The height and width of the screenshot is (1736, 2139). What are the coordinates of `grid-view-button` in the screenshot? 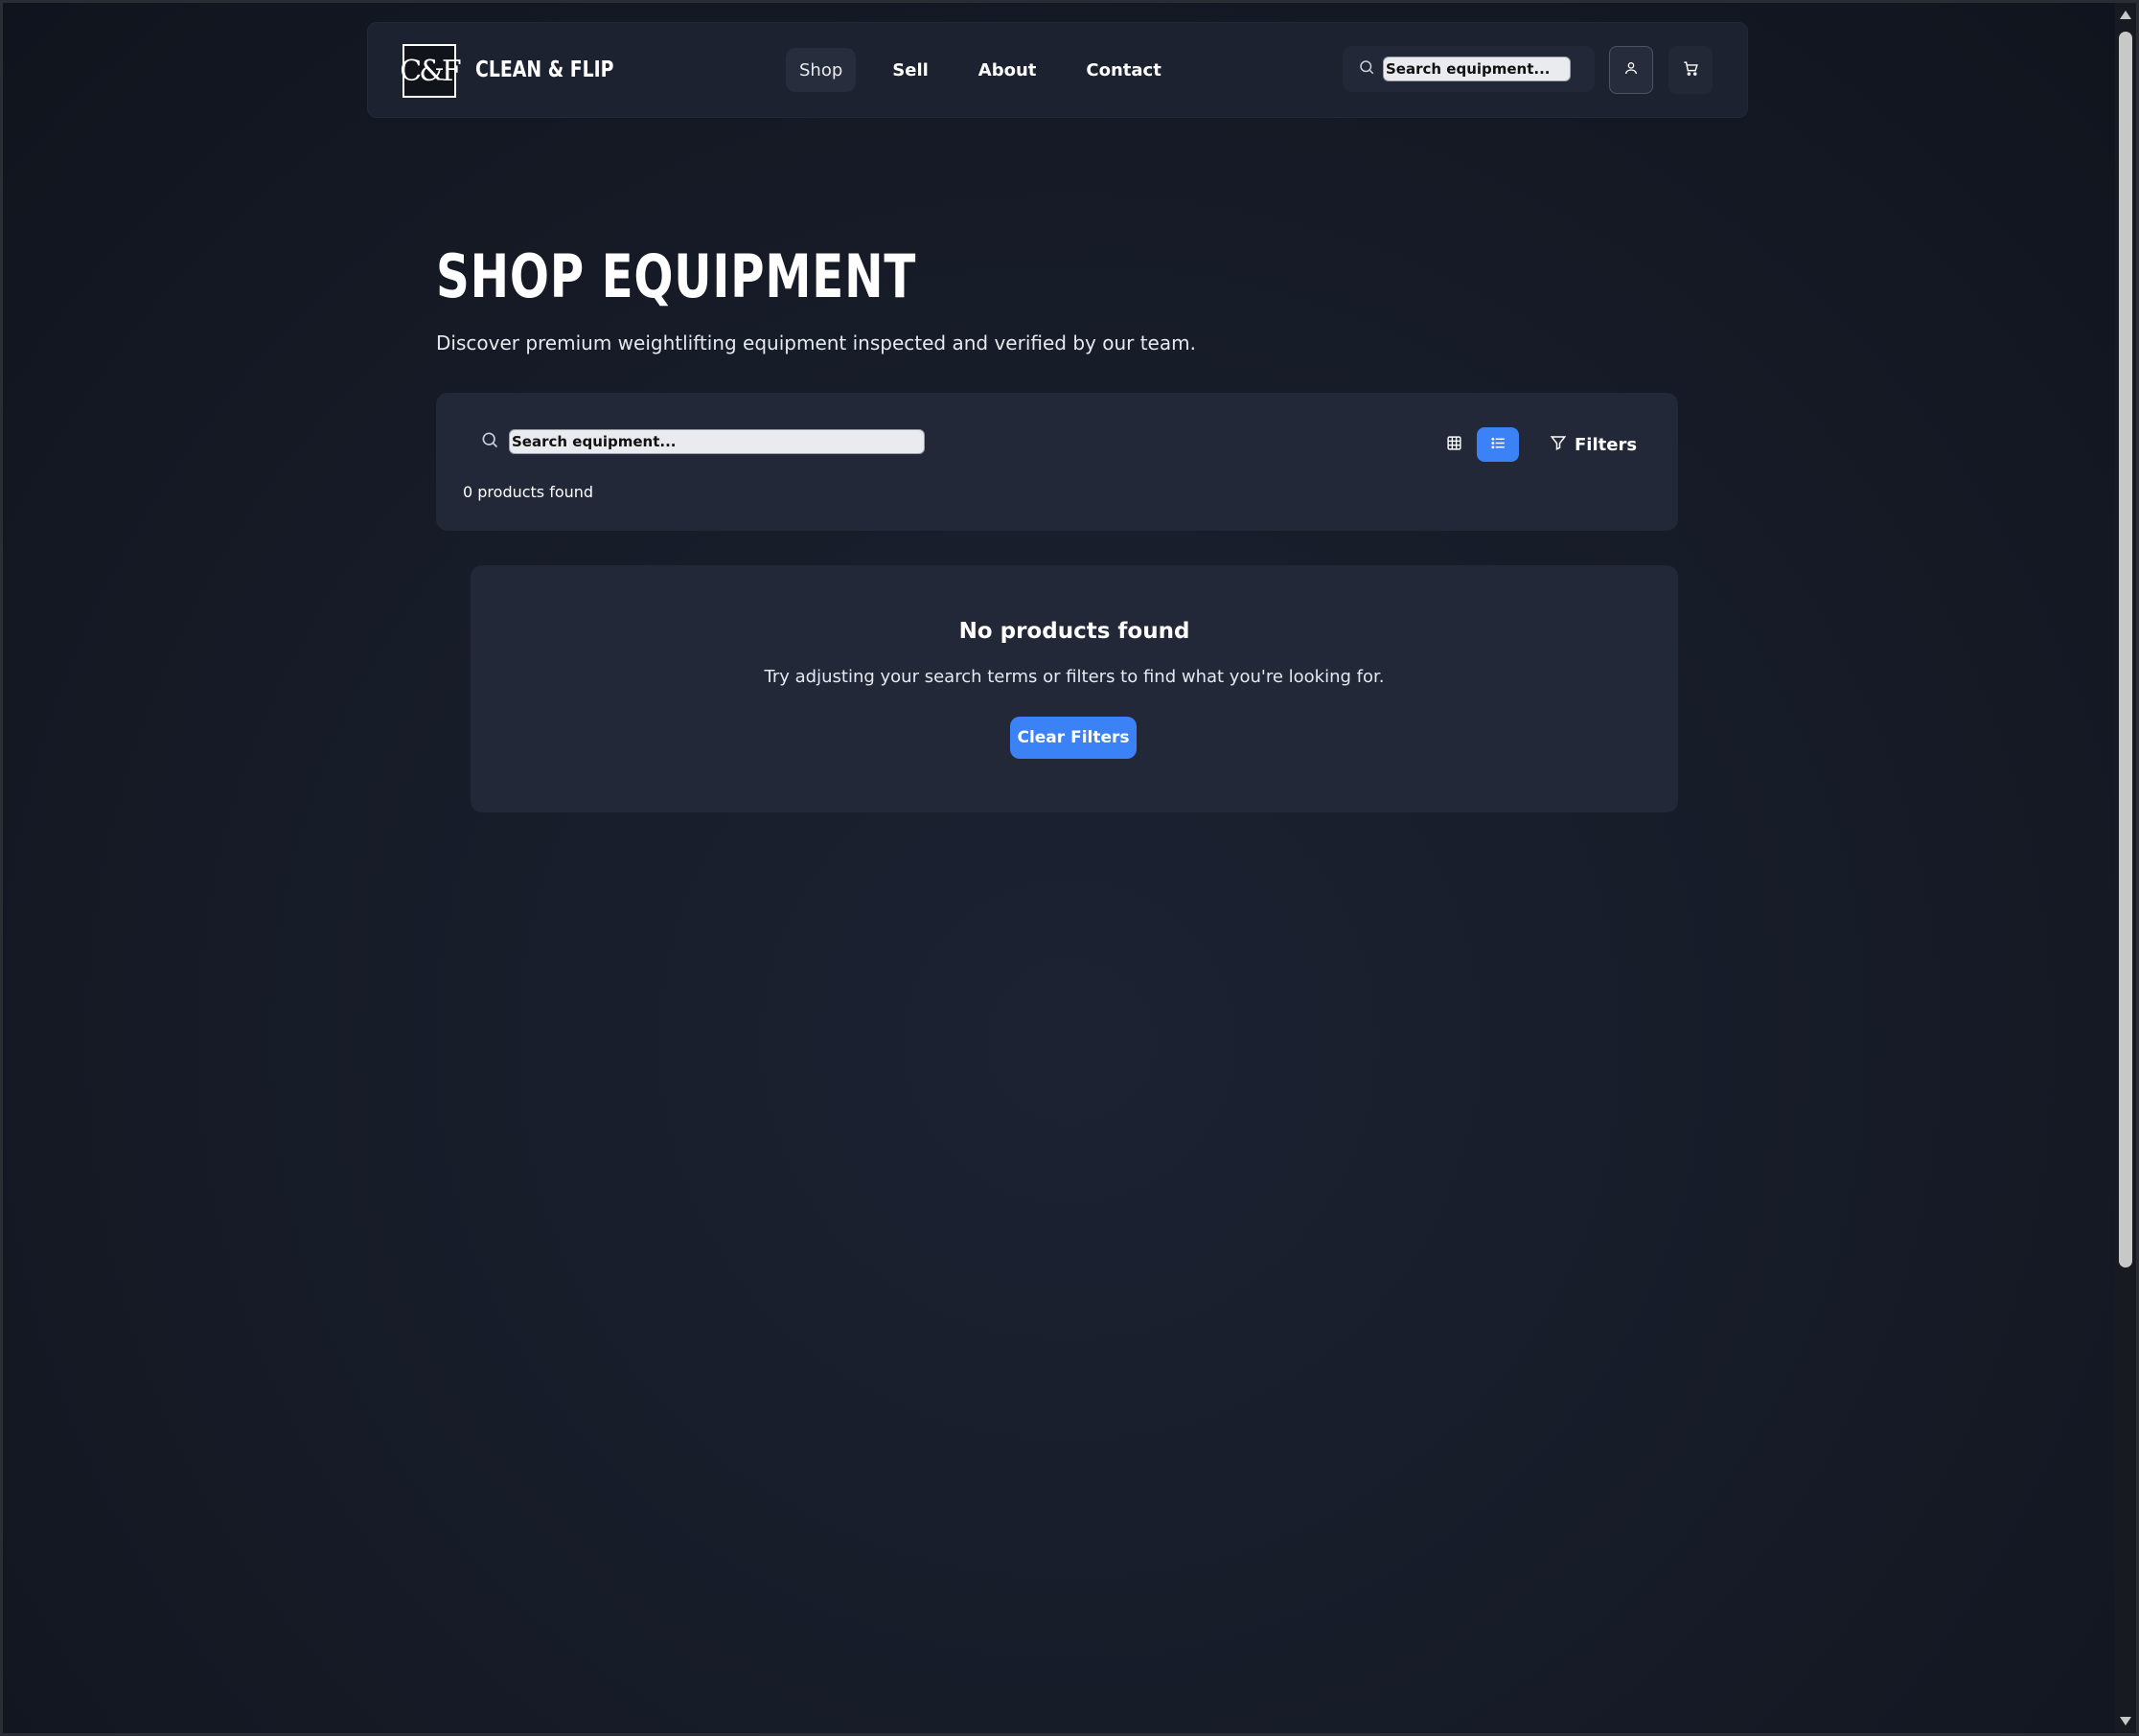 It's located at (1454, 445).